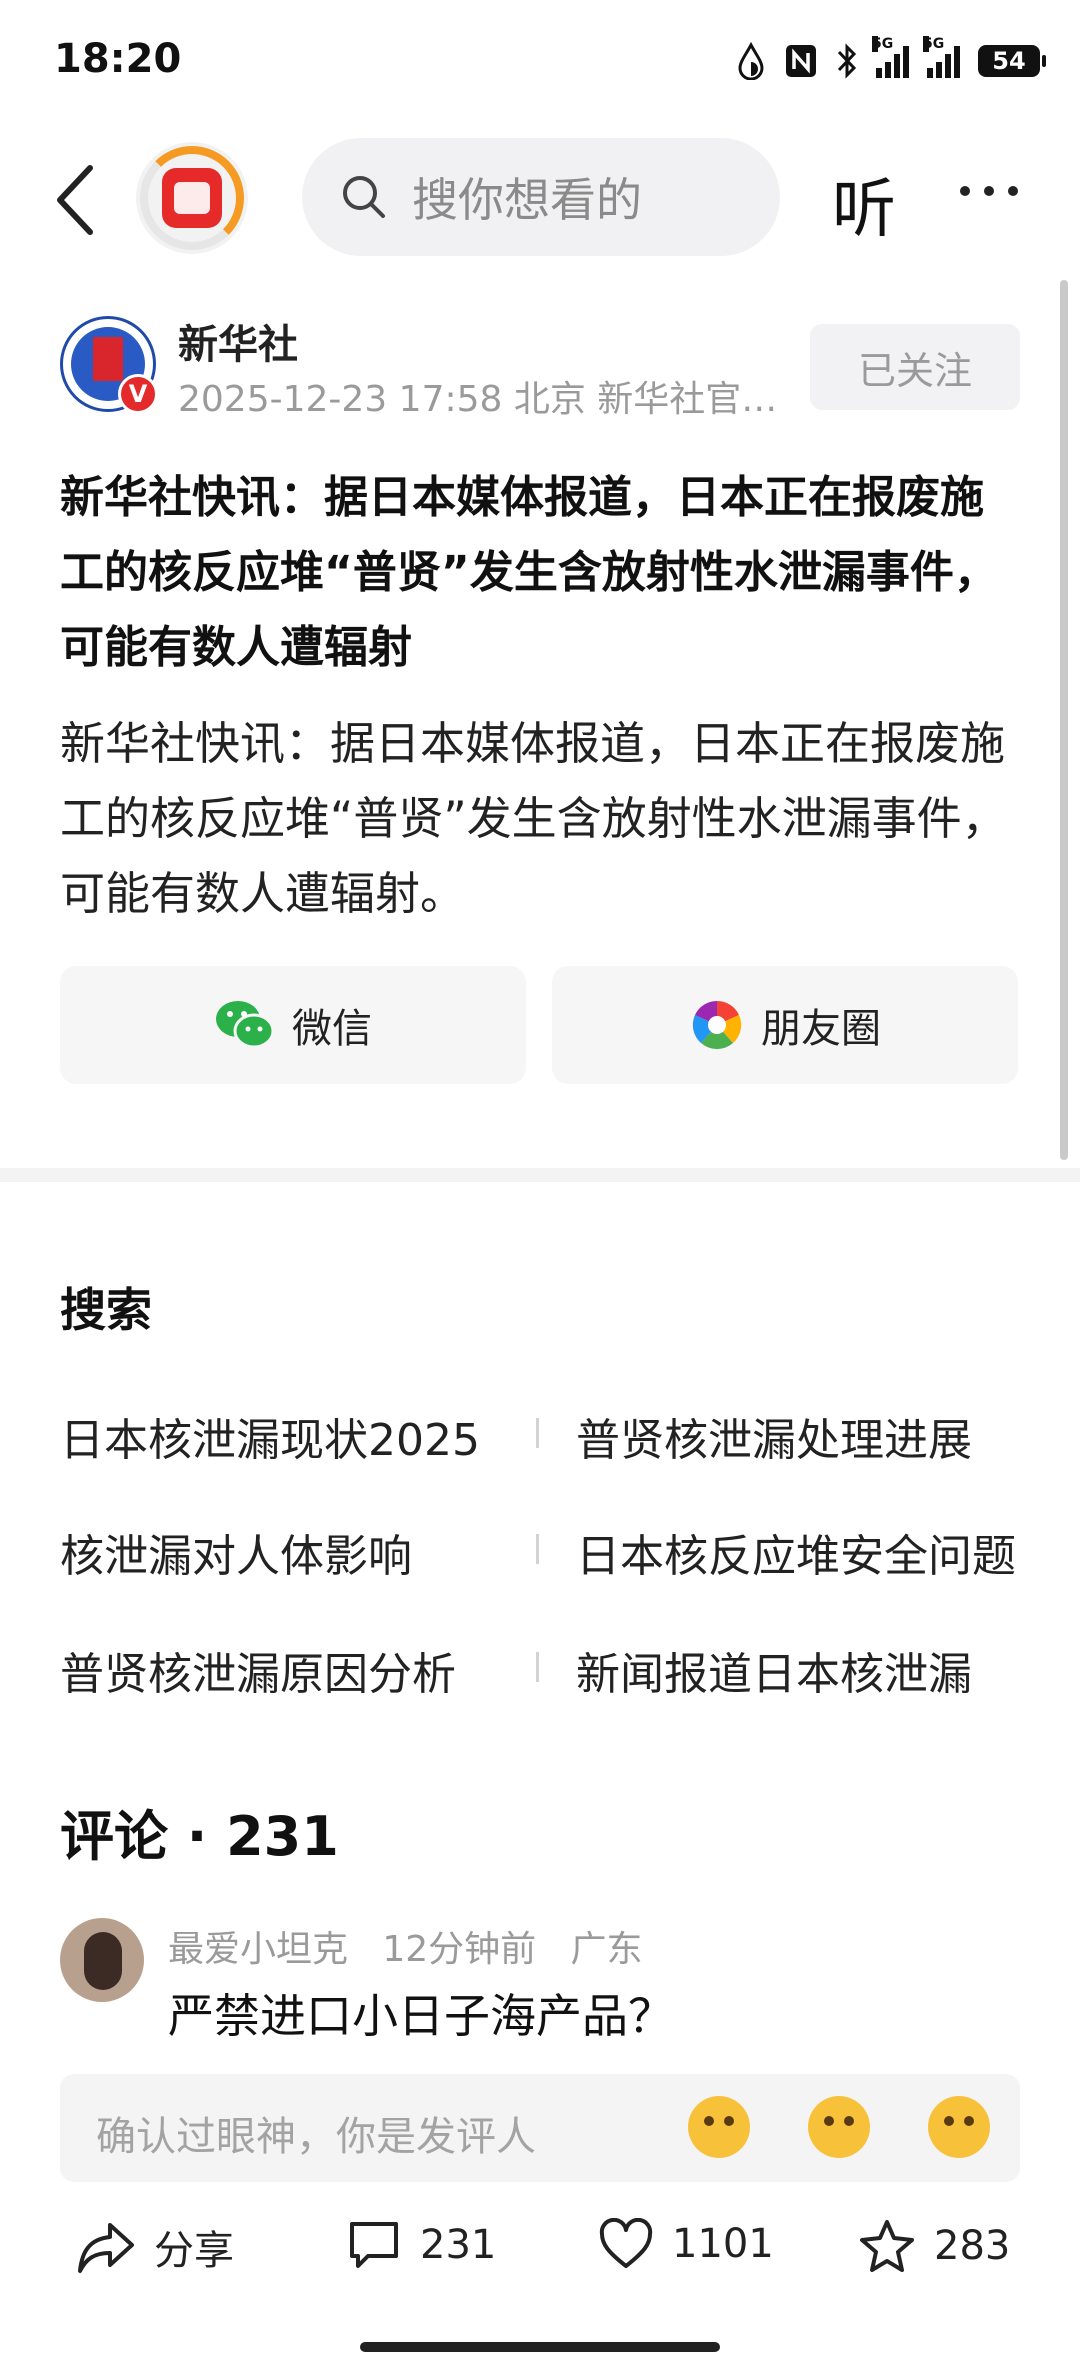 This screenshot has width=1080, height=2376. Describe the element at coordinates (959, 2127) in the screenshot. I see `thinking-emoji-icon` at that location.